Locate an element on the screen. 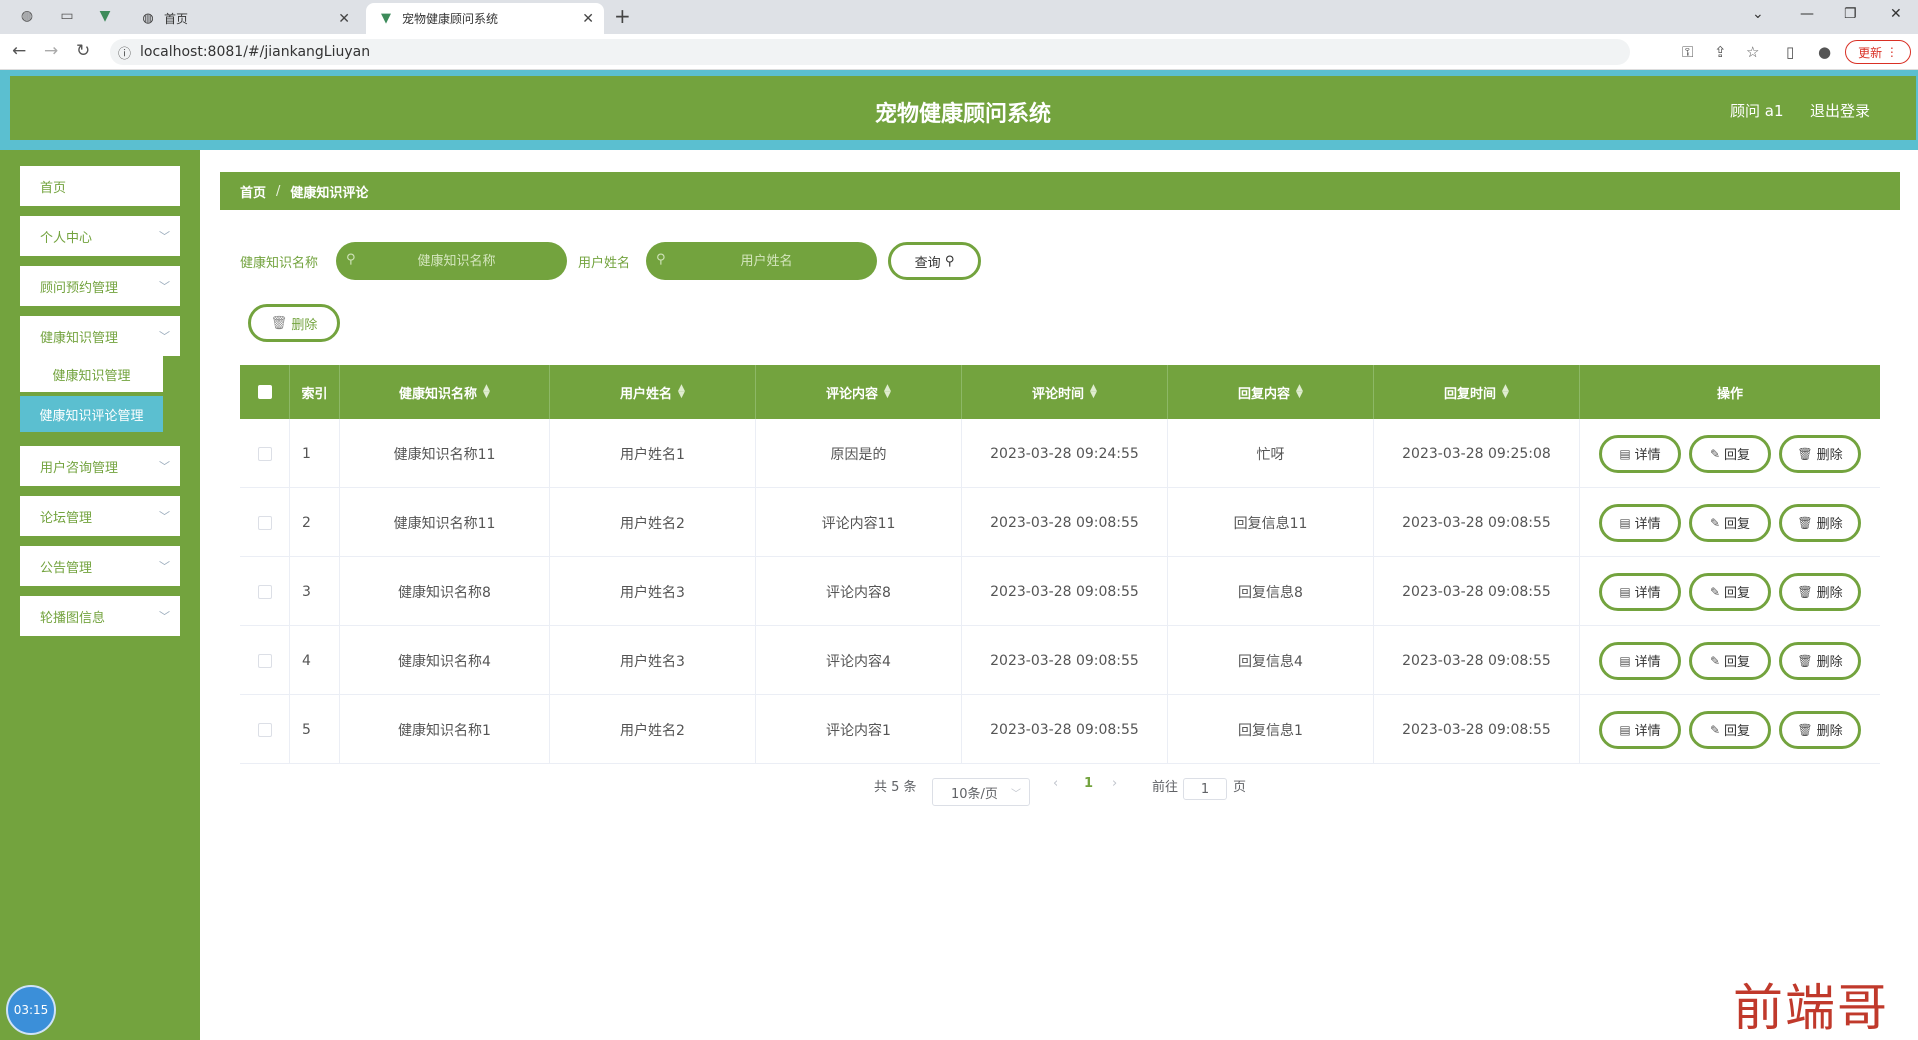 This screenshot has height=1040, width=1918. vue-logo-icon: ▼ is located at coordinates (386, 18).